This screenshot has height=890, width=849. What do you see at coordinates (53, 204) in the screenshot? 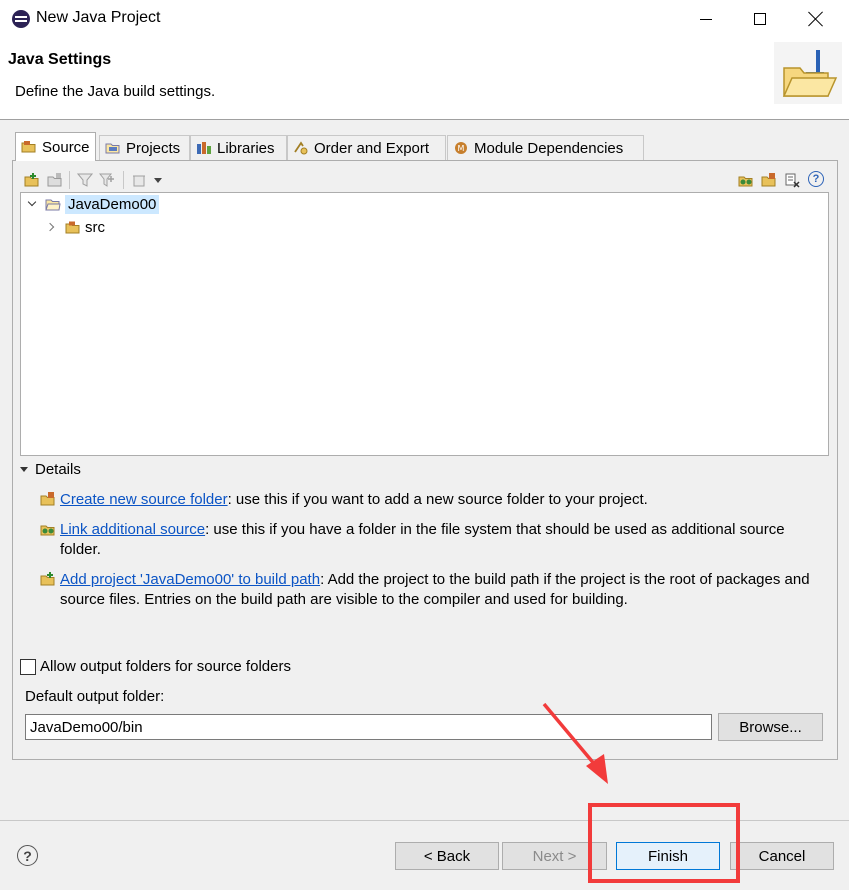
I see `project-folder-icon` at bounding box center [53, 204].